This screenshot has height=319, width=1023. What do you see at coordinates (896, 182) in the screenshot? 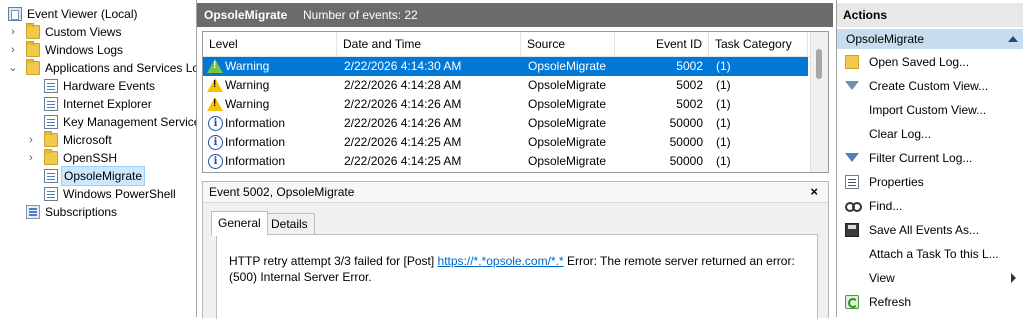
I see `action-label: Properties` at bounding box center [896, 182].